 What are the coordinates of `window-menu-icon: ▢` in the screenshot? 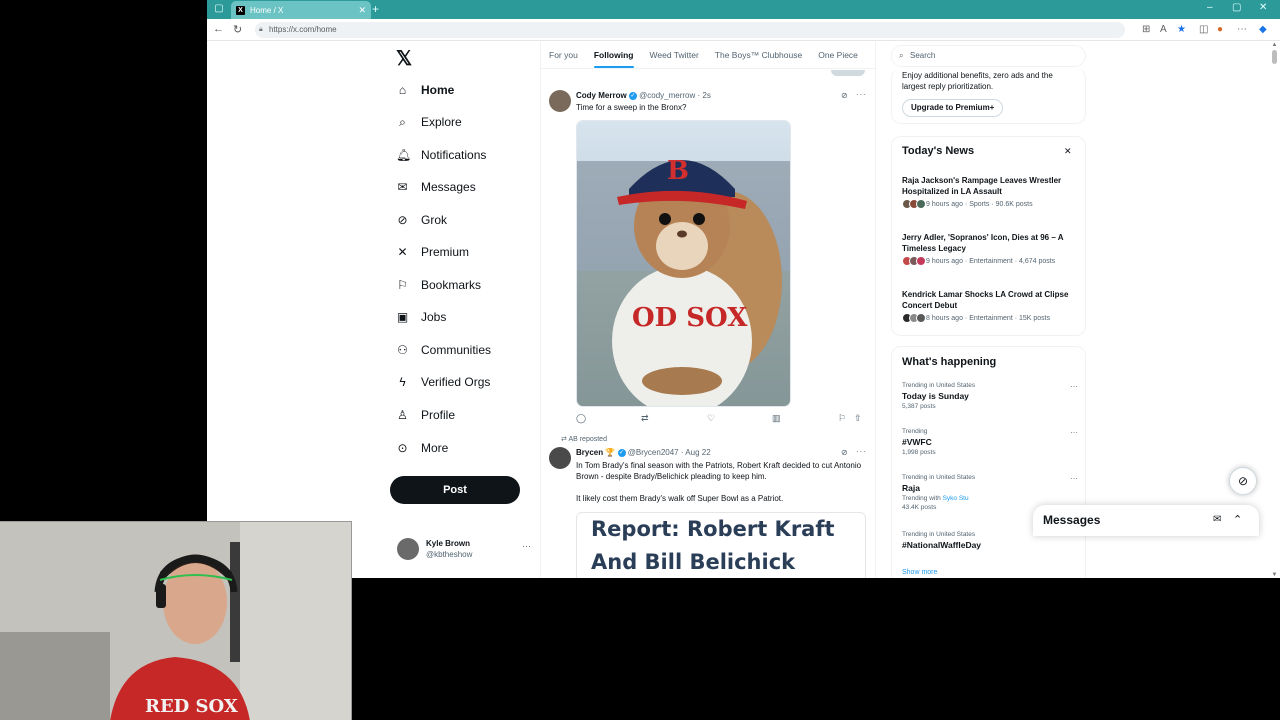 It's located at (219, 9).